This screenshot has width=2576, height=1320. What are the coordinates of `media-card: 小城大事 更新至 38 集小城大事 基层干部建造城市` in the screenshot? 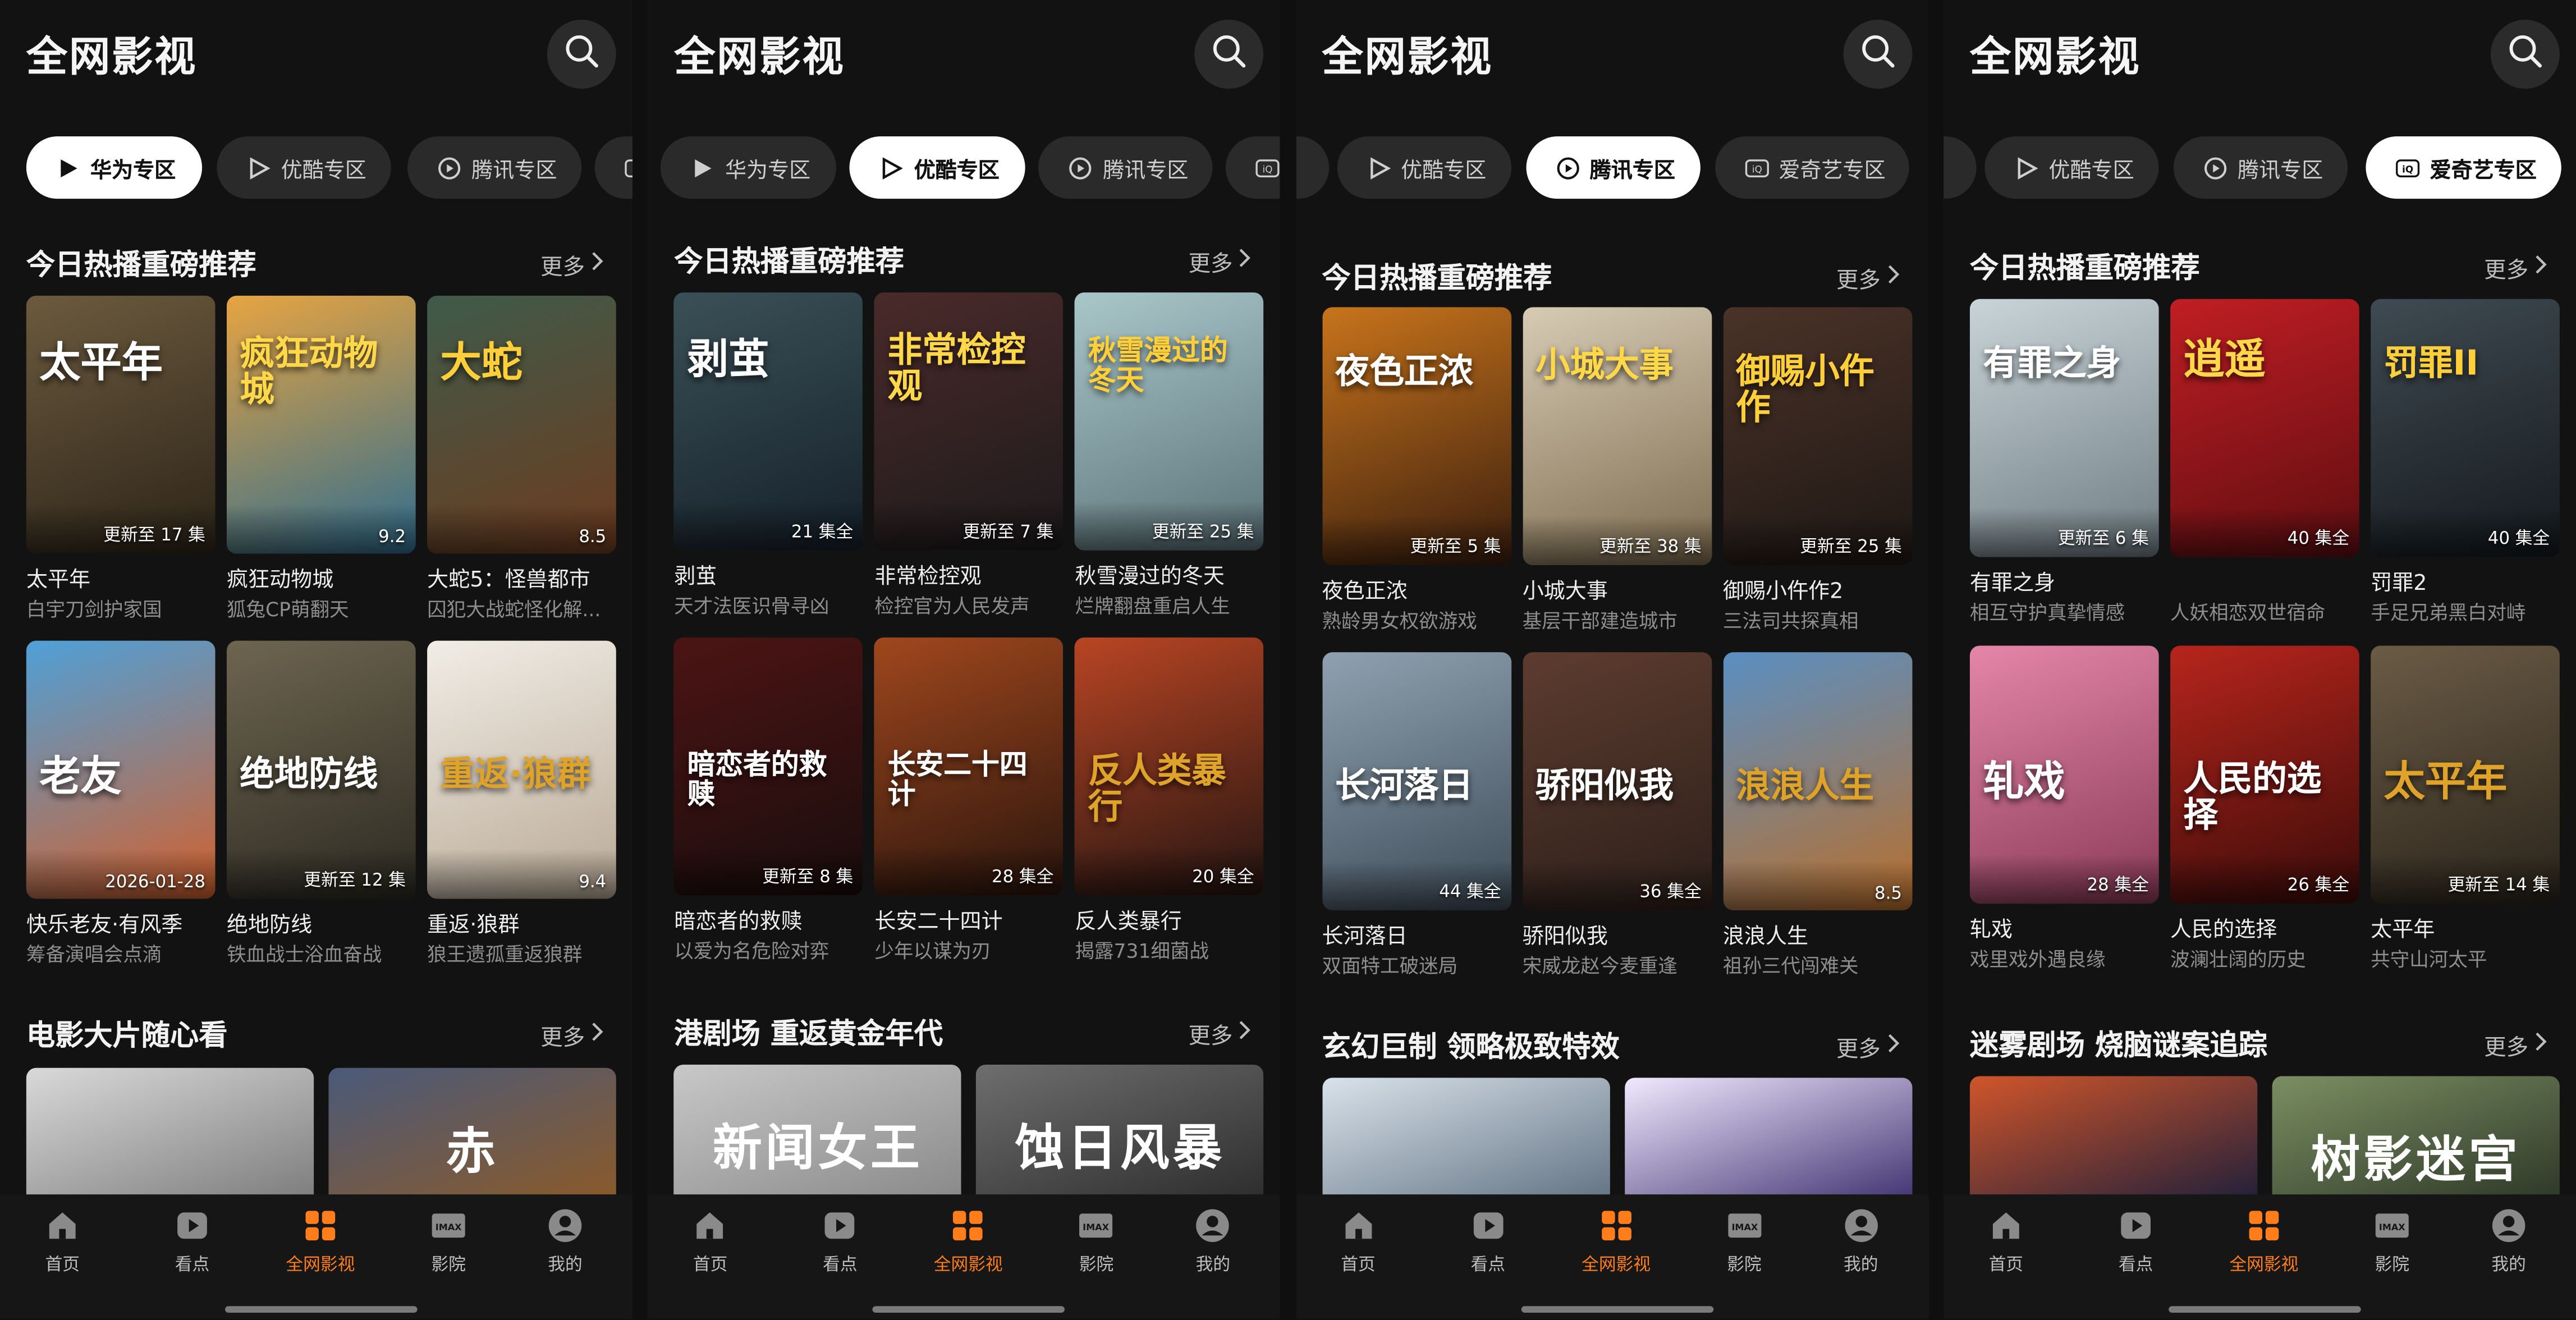 It's located at (1617, 469).